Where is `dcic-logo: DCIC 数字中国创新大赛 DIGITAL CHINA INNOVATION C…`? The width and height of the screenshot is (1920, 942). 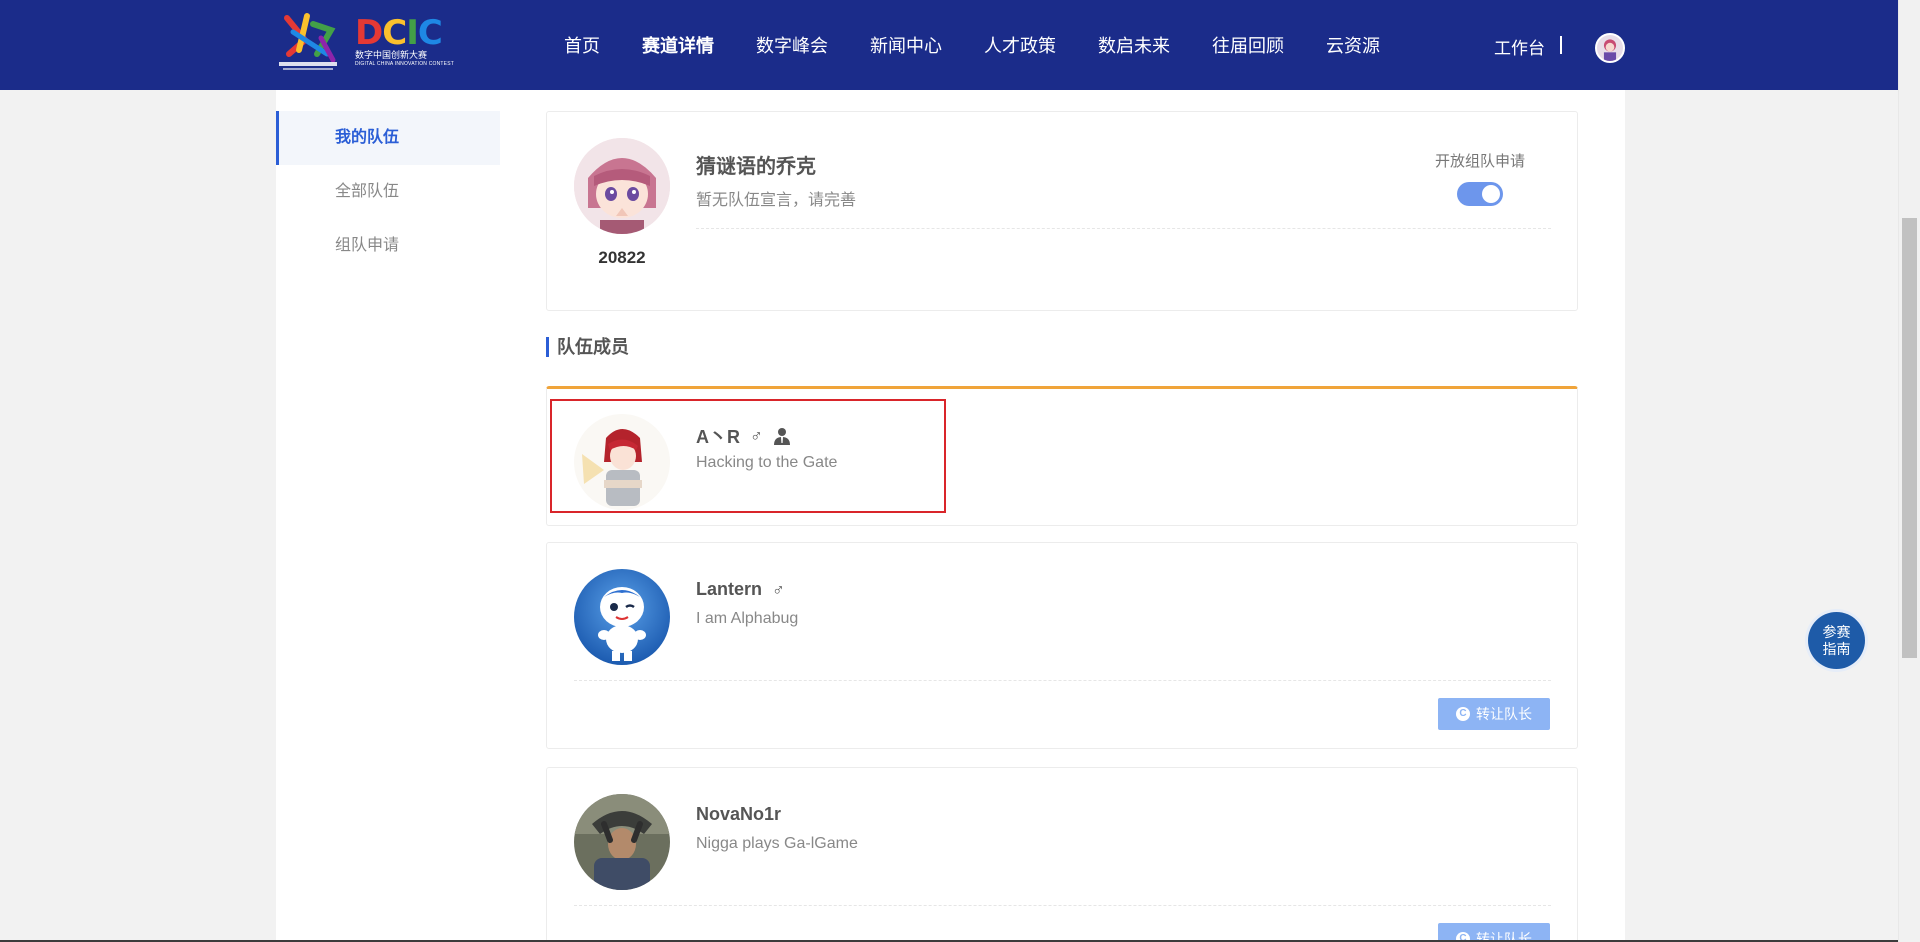
dcic-logo: DCIC 数字中国创新大赛 DIGITAL CHINA INNOVATION C… is located at coordinates (405, 42).